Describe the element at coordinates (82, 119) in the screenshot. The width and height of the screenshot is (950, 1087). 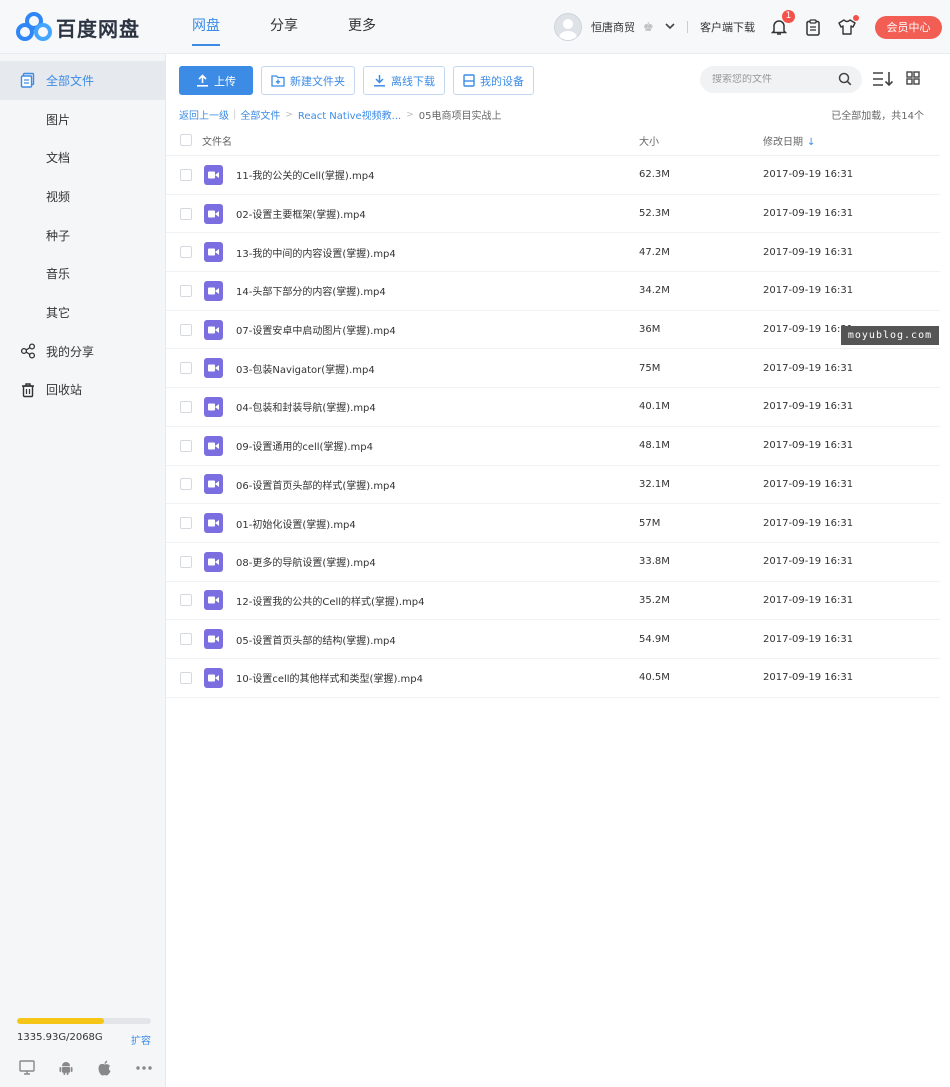
I see `sidebar-item-images: 图片` at that location.